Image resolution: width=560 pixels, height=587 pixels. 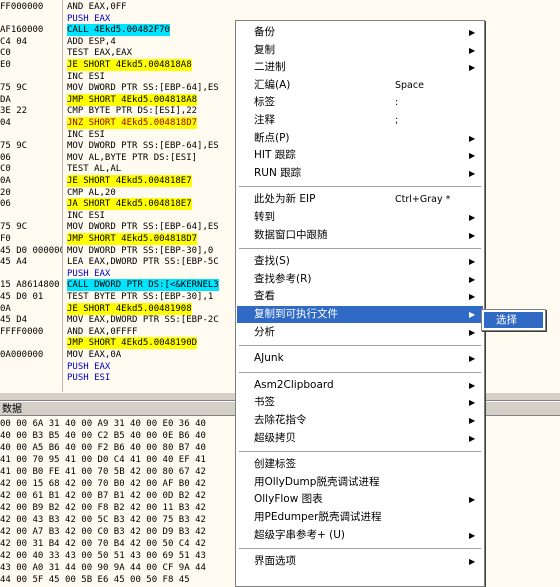 What do you see at coordinates (264, 120) in the screenshot?
I see `menu-item-label: 注释` at bounding box center [264, 120].